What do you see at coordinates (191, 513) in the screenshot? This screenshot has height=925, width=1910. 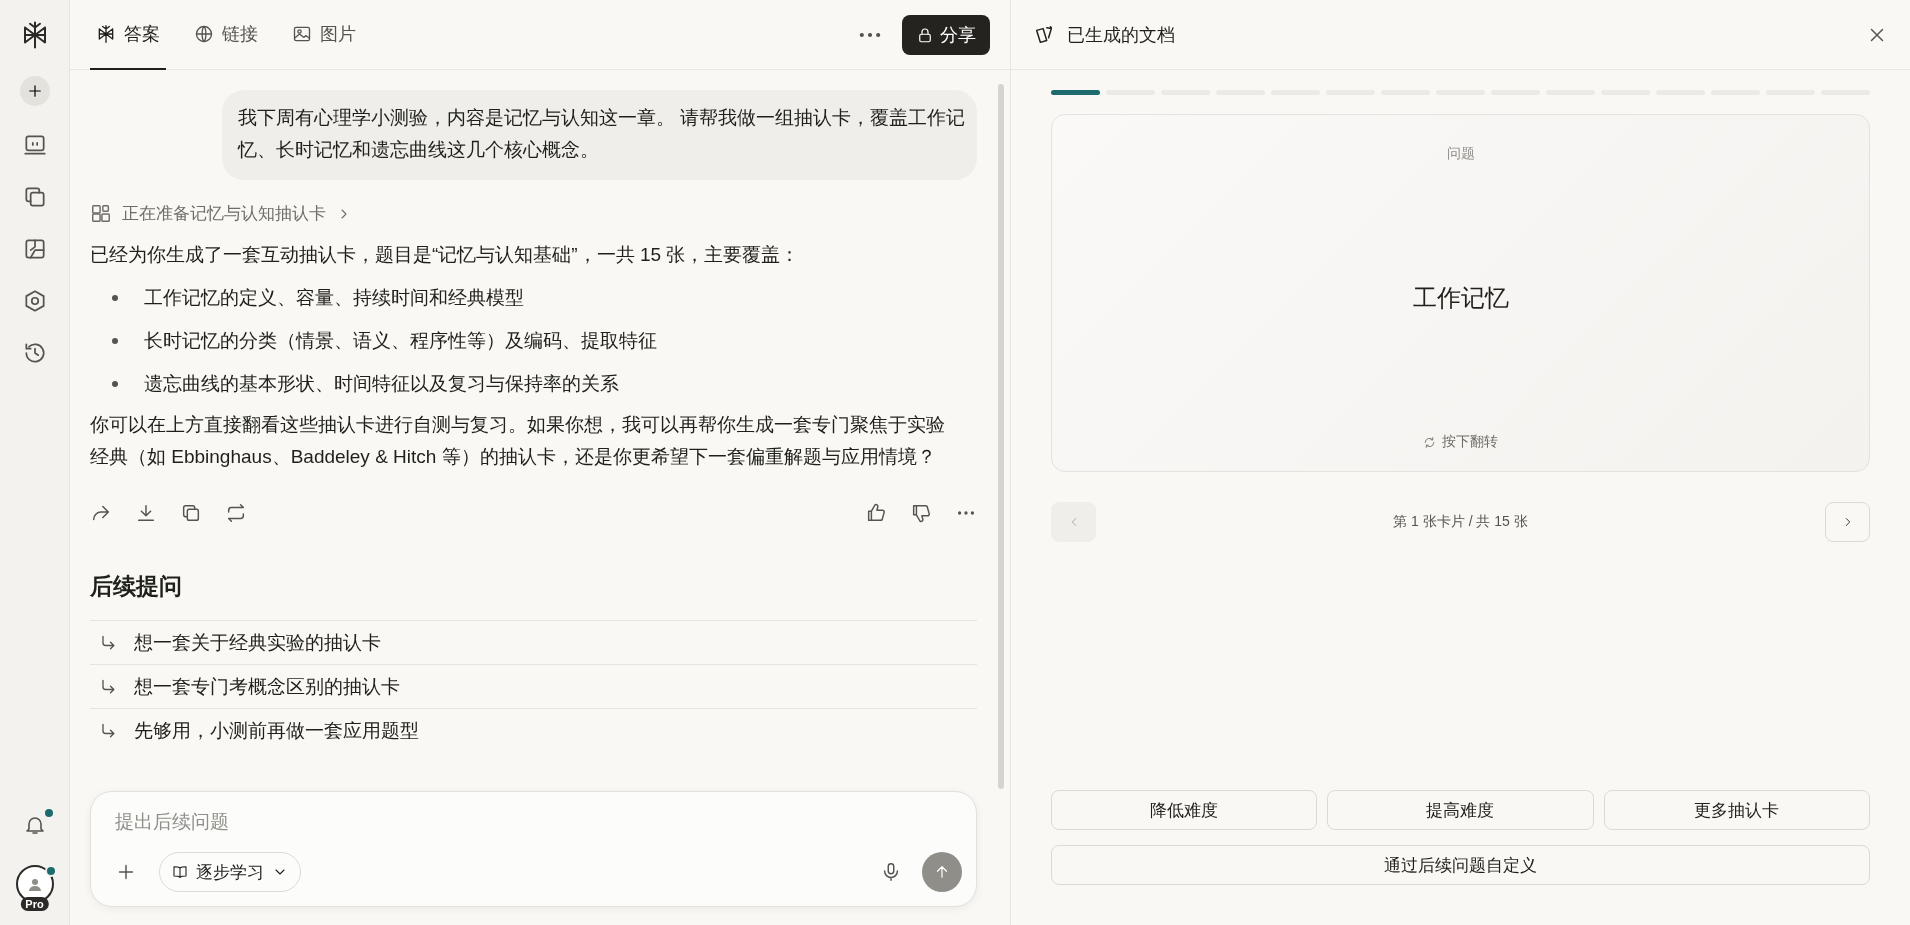 I see `copy-icon` at bounding box center [191, 513].